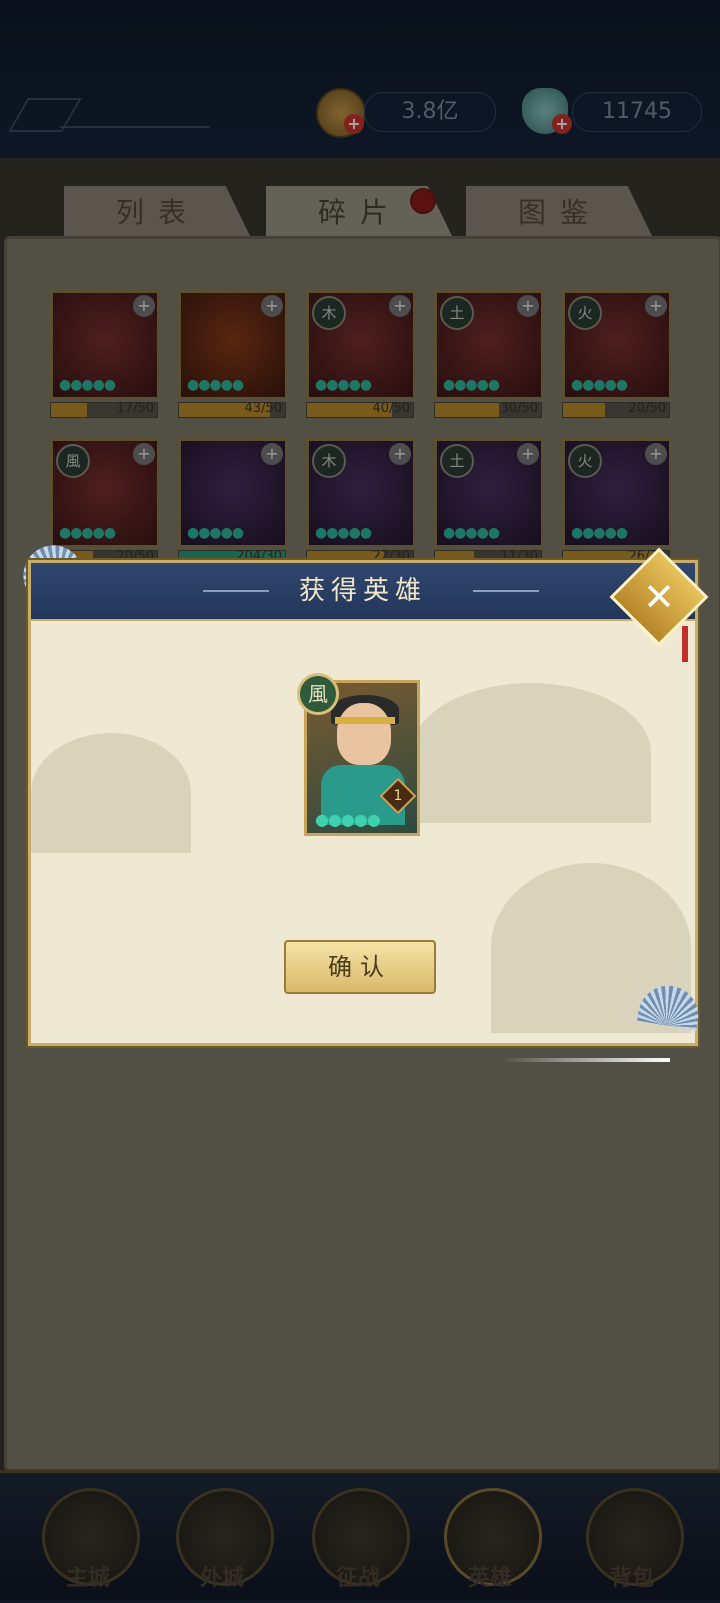  What do you see at coordinates (318, 694) in the screenshot?
I see `wind-element-icon: 風` at bounding box center [318, 694].